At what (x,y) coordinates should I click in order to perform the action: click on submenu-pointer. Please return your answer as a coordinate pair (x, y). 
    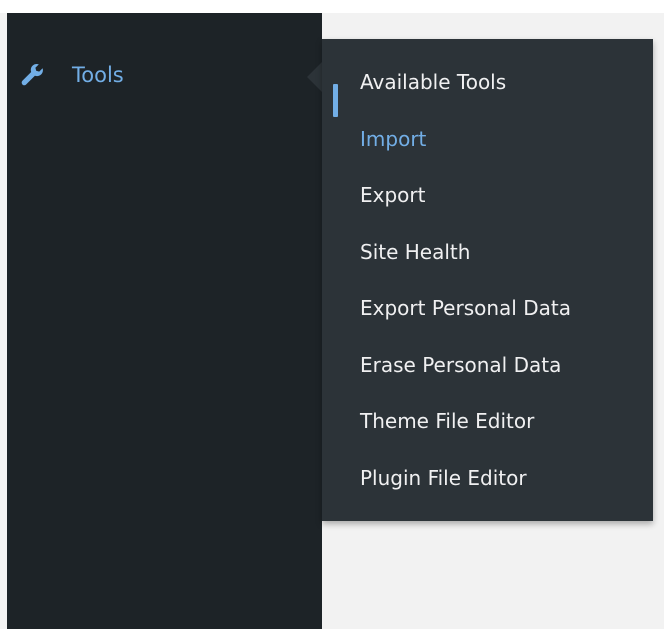
    Looking at the image, I should click on (314, 77).